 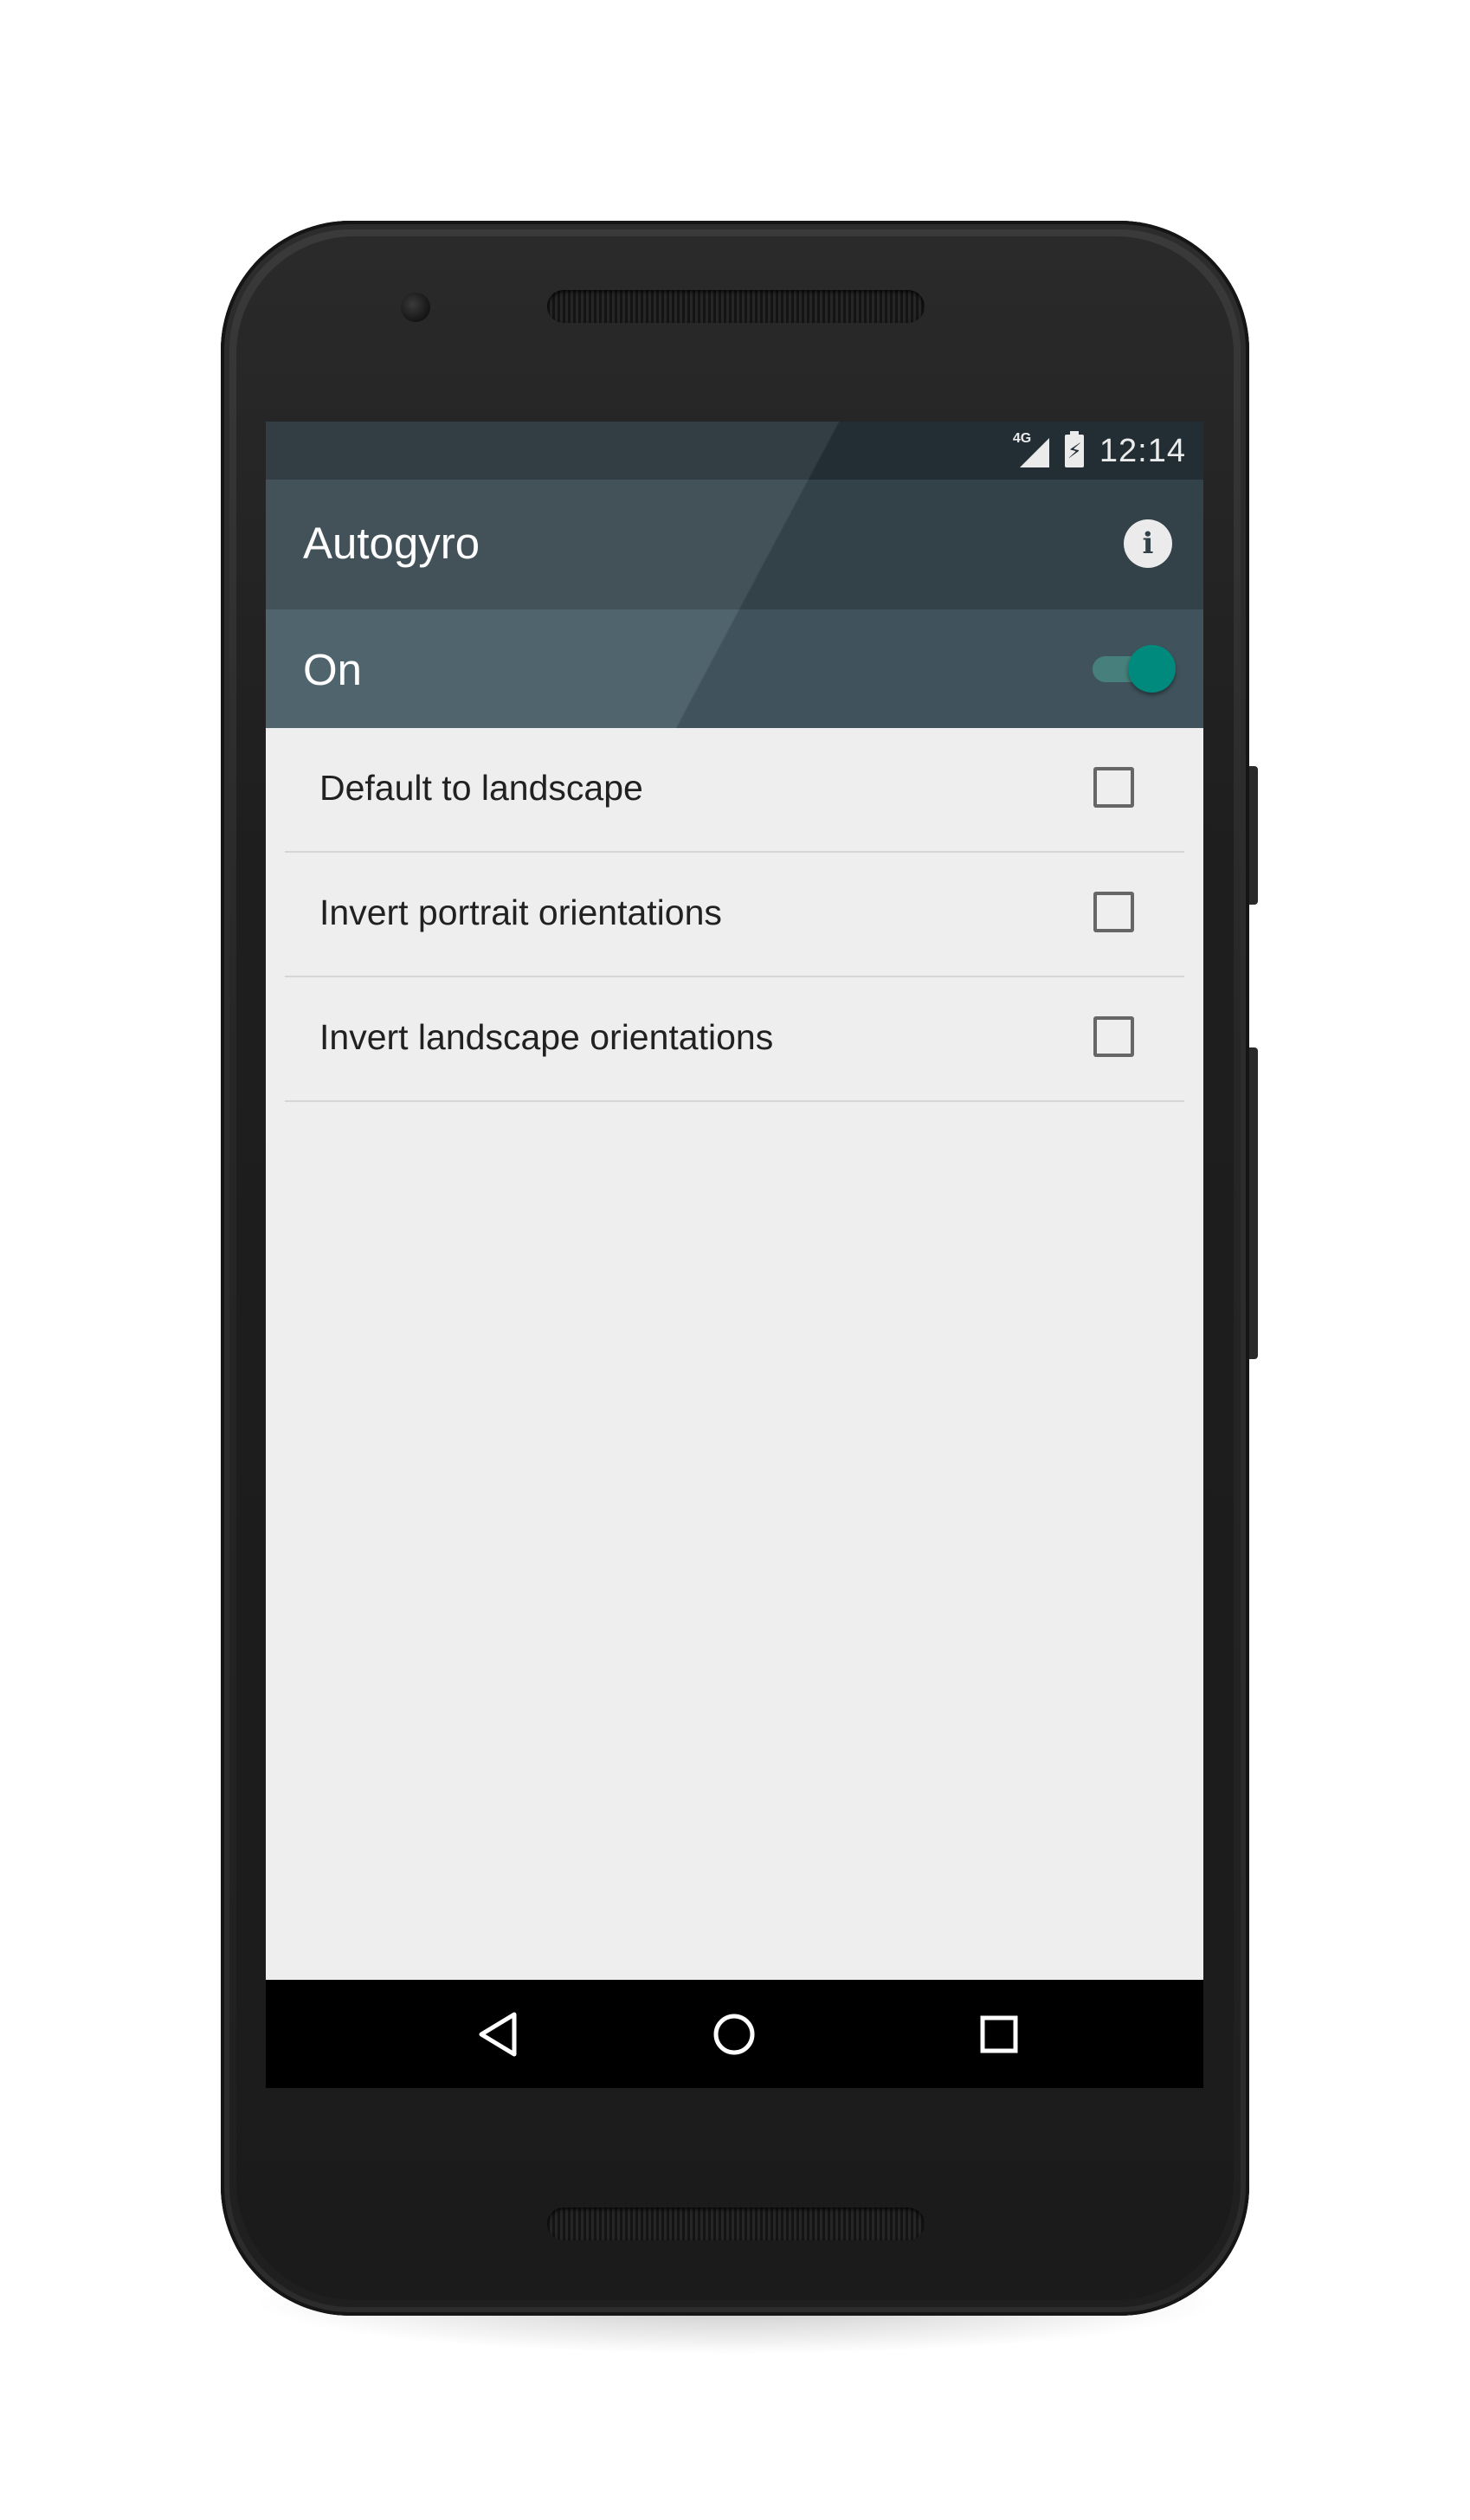 What do you see at coordinates (416, 307) in the screenshot?
I see `front-camera` at bounding box center [416, 307].